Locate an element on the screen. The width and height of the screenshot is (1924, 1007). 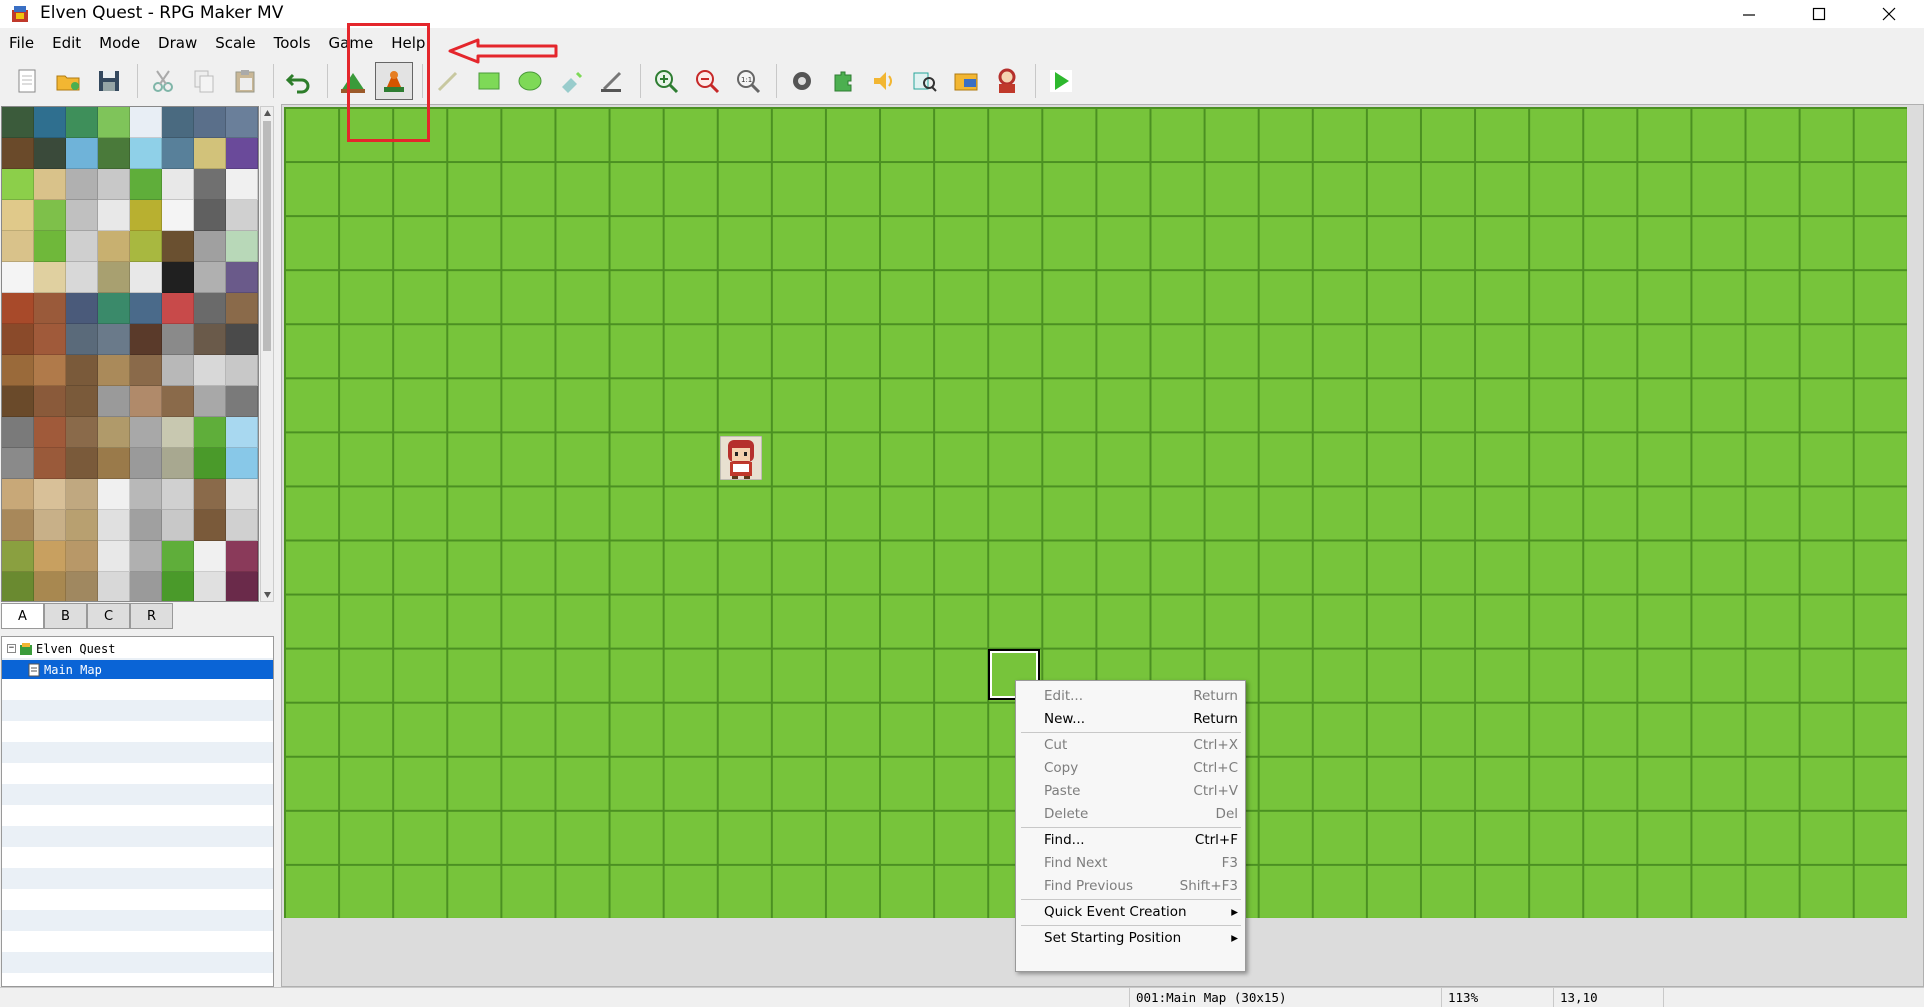
zoom-out-button is located at coordinates (707, 81).